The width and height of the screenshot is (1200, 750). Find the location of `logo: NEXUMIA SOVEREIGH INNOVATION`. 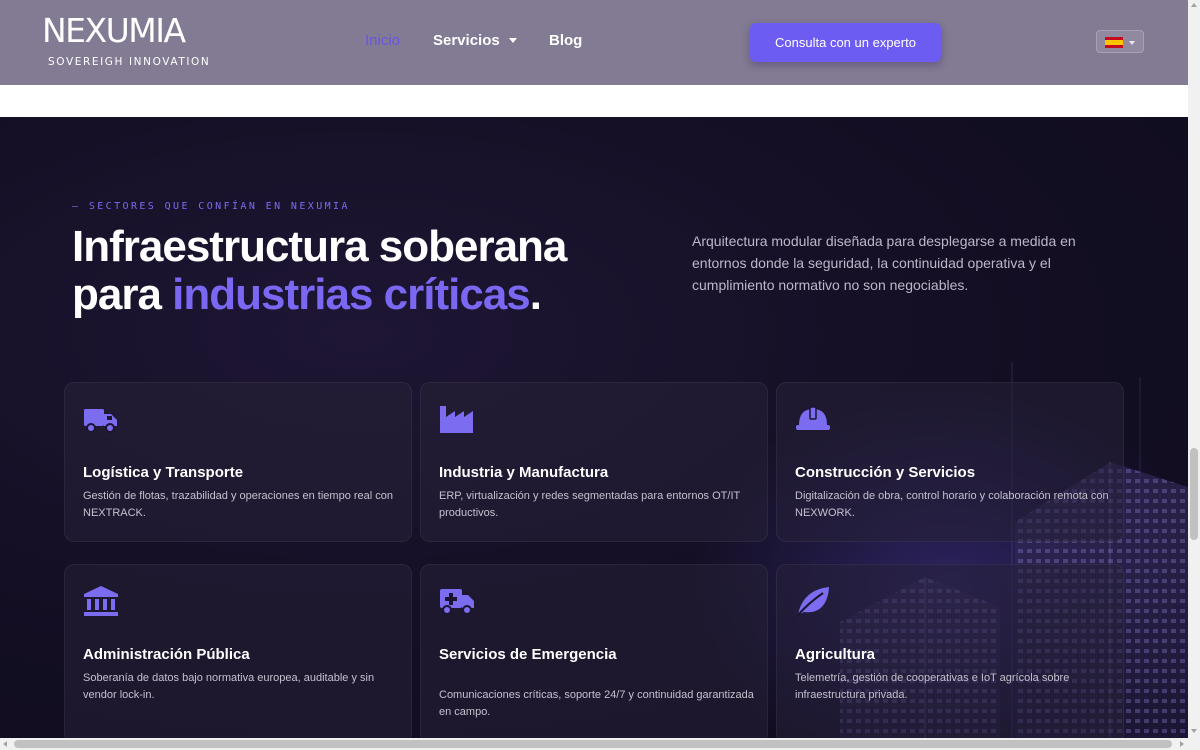

logo: NEXUMIA SOVEREIGH INNOVATION is located at coordinates (126, 40).